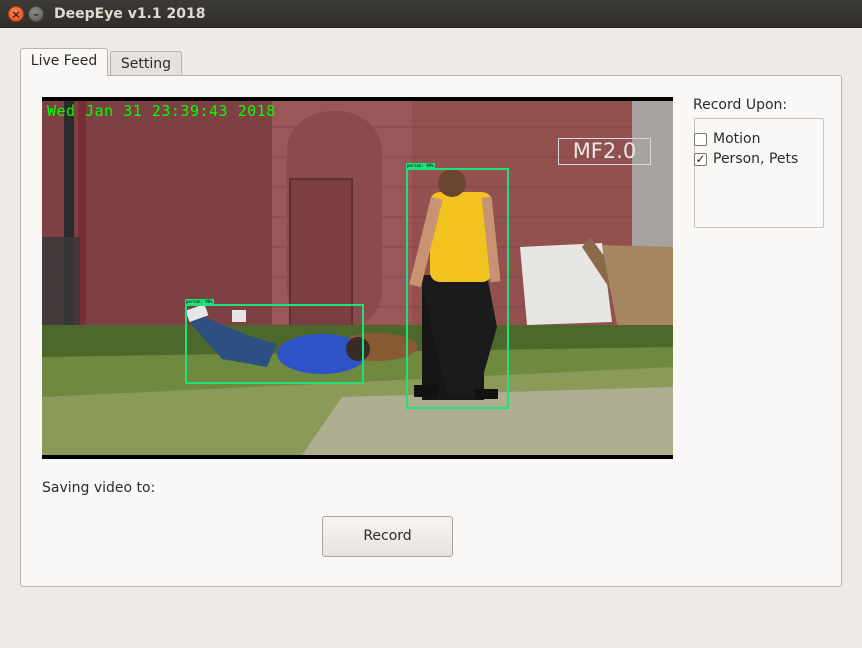 This screenshot has height=648, width=862. Describe the element at coordinates (700, 139) in the screenshot. I see `motion-checkbox` at that location.